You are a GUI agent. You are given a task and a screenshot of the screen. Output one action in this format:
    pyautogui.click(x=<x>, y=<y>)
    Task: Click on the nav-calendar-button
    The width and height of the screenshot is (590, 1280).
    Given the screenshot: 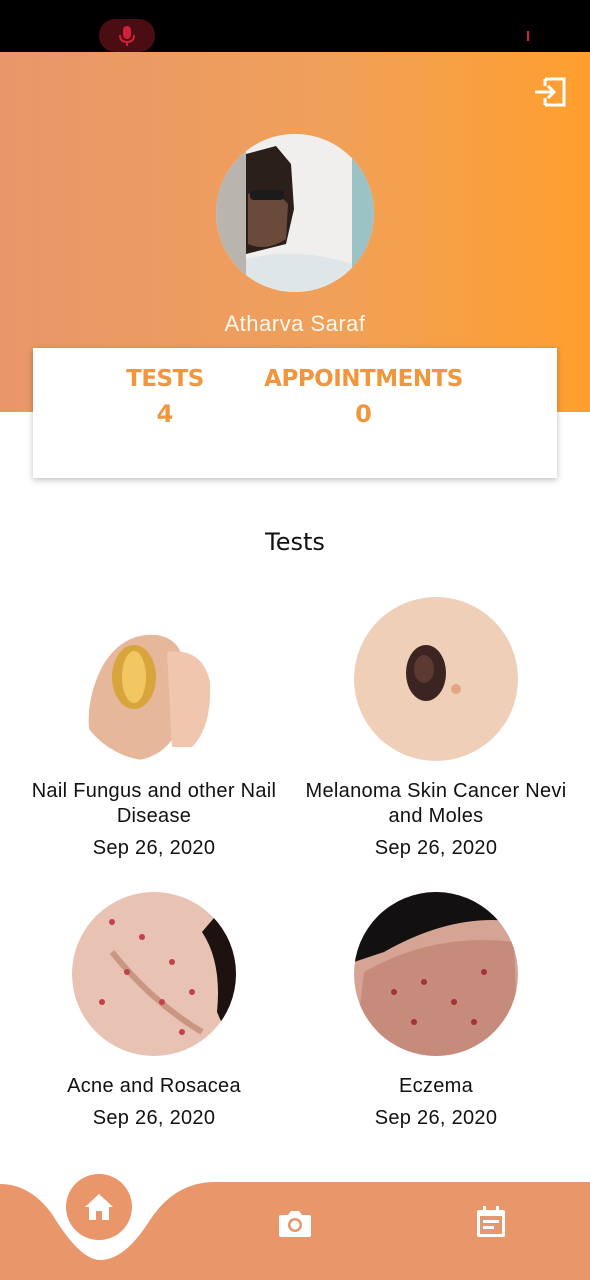 What is the action you would take?
    pyautogui.click(x=491, y=1222)
    